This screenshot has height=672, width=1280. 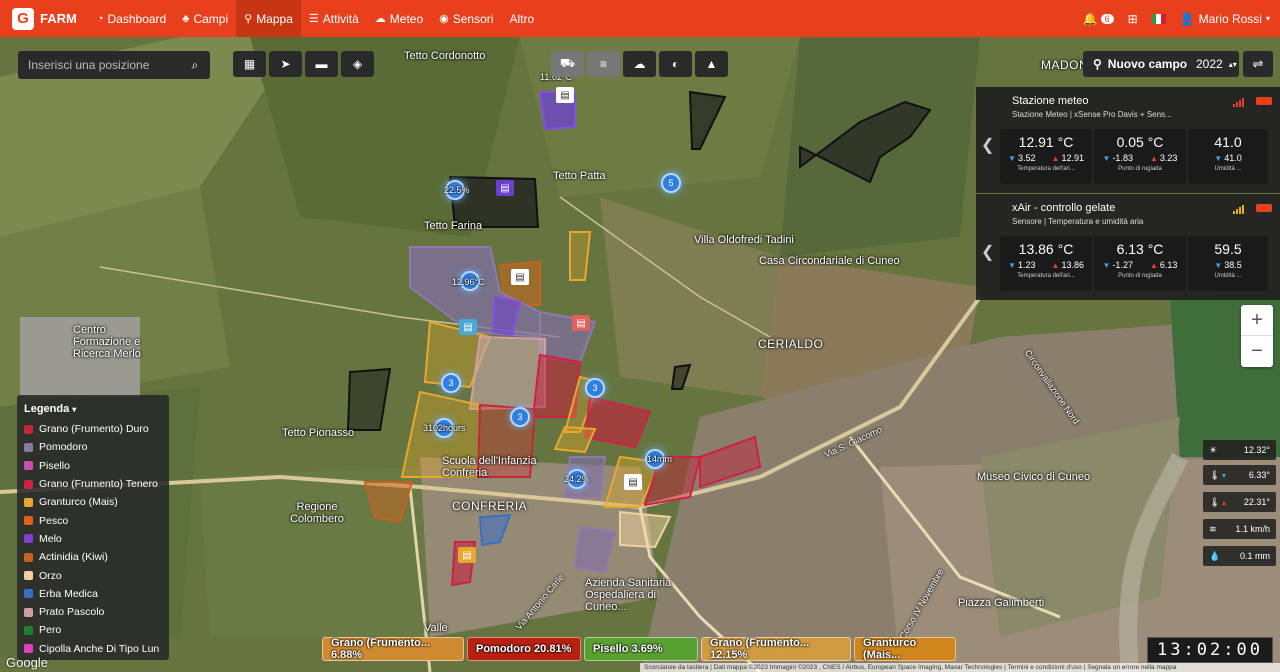 I want to click on brand-logo: G FARM, so click(x=44, y=18).